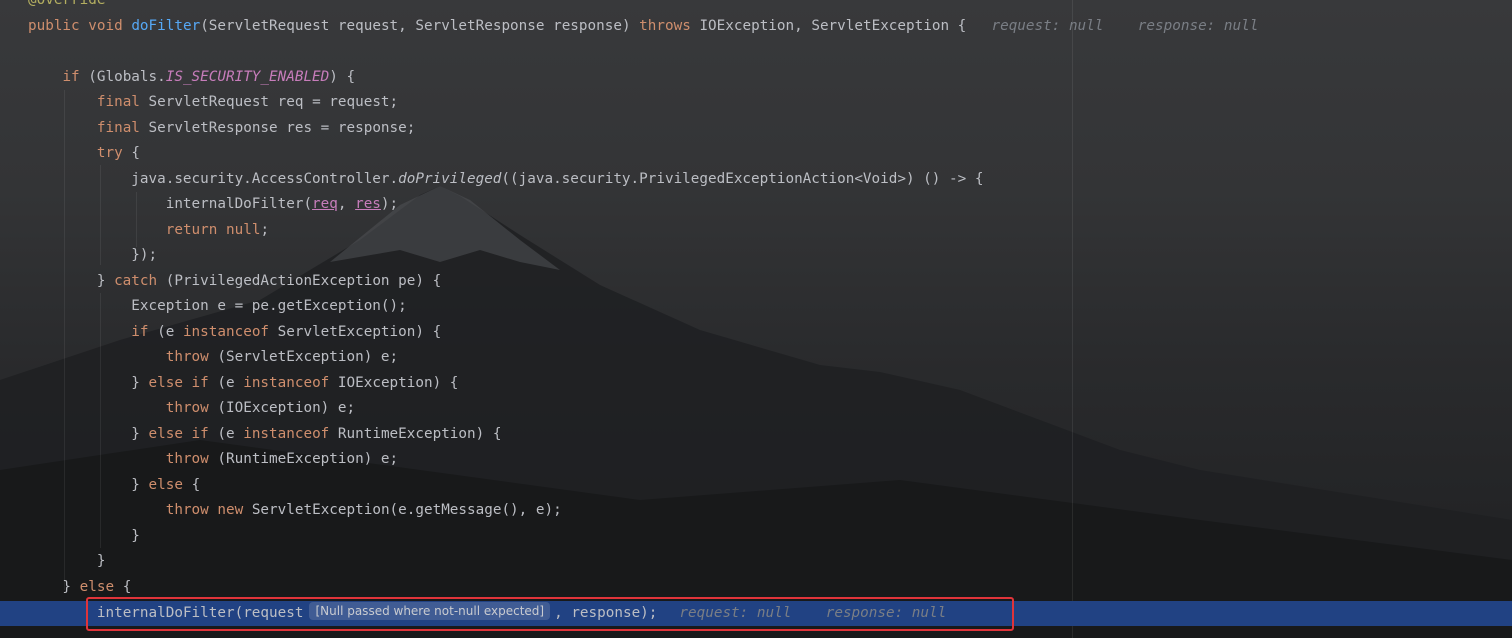 This screenshot has width=1512, height=638. I want to click on code-token: req, so click(325, 204).